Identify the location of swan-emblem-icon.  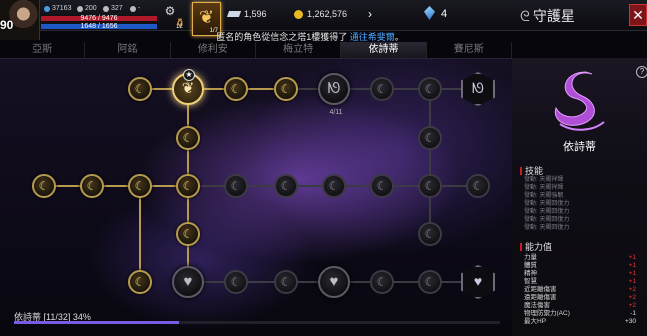
(579, 101).